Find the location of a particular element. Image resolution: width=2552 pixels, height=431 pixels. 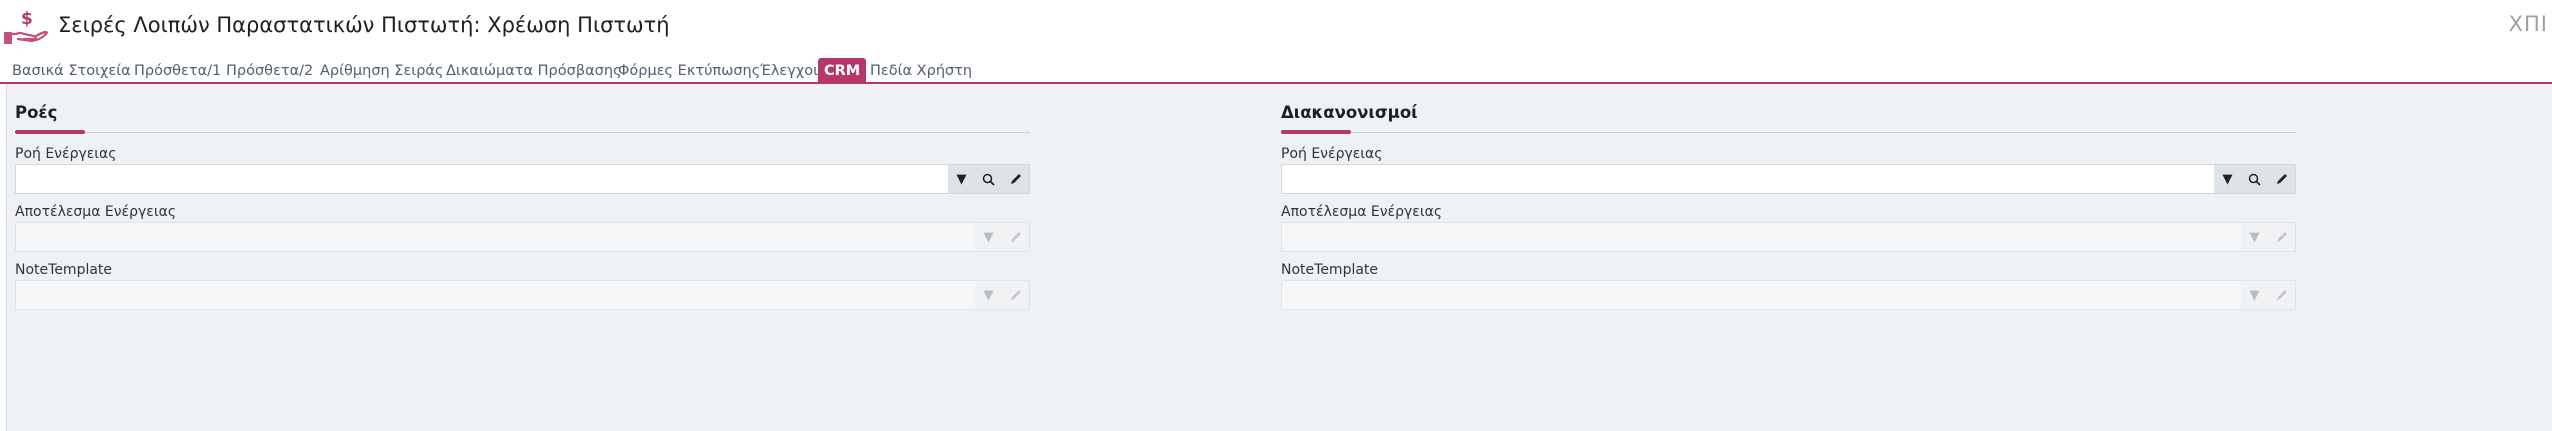

tab-access-rights: Δικαιώματα Πρόσβασης is located at coordinates (534, 71).